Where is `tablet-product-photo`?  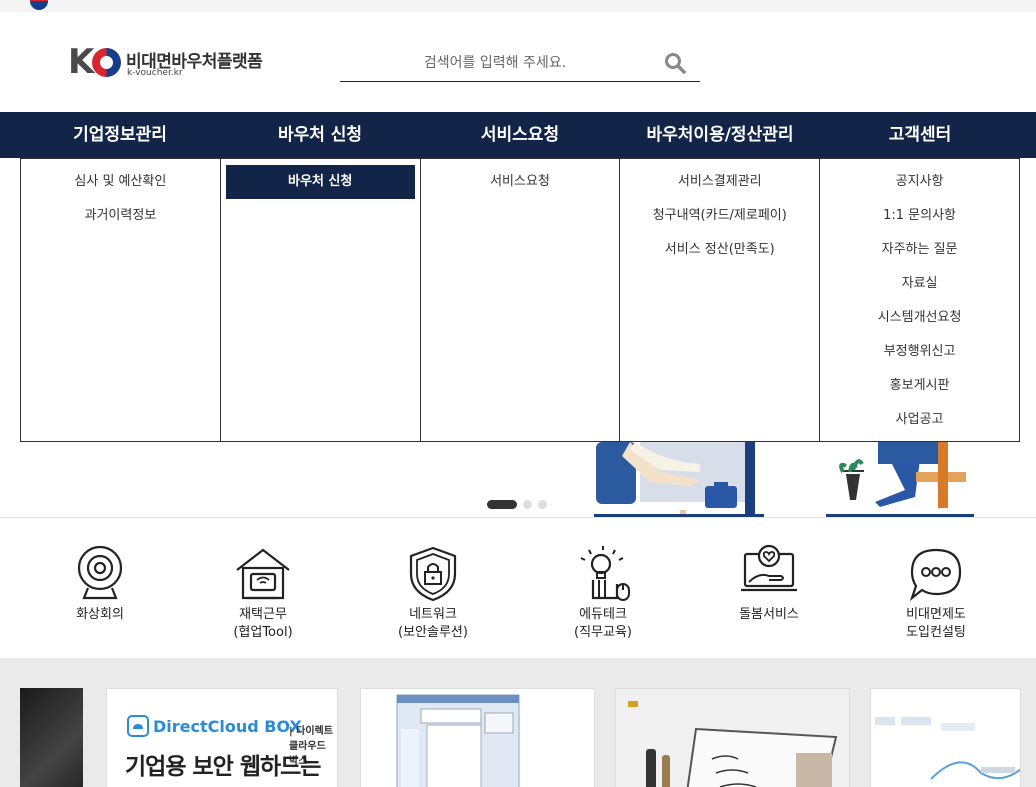 tablet-product-photo is located at coordinates (733, 742).